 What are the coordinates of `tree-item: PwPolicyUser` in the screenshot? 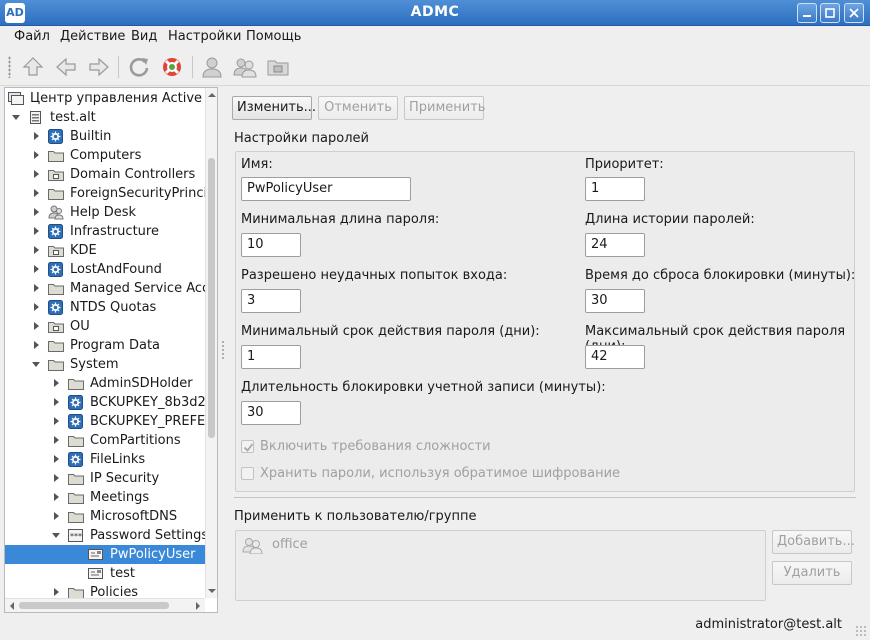 It's located at (105, 554).